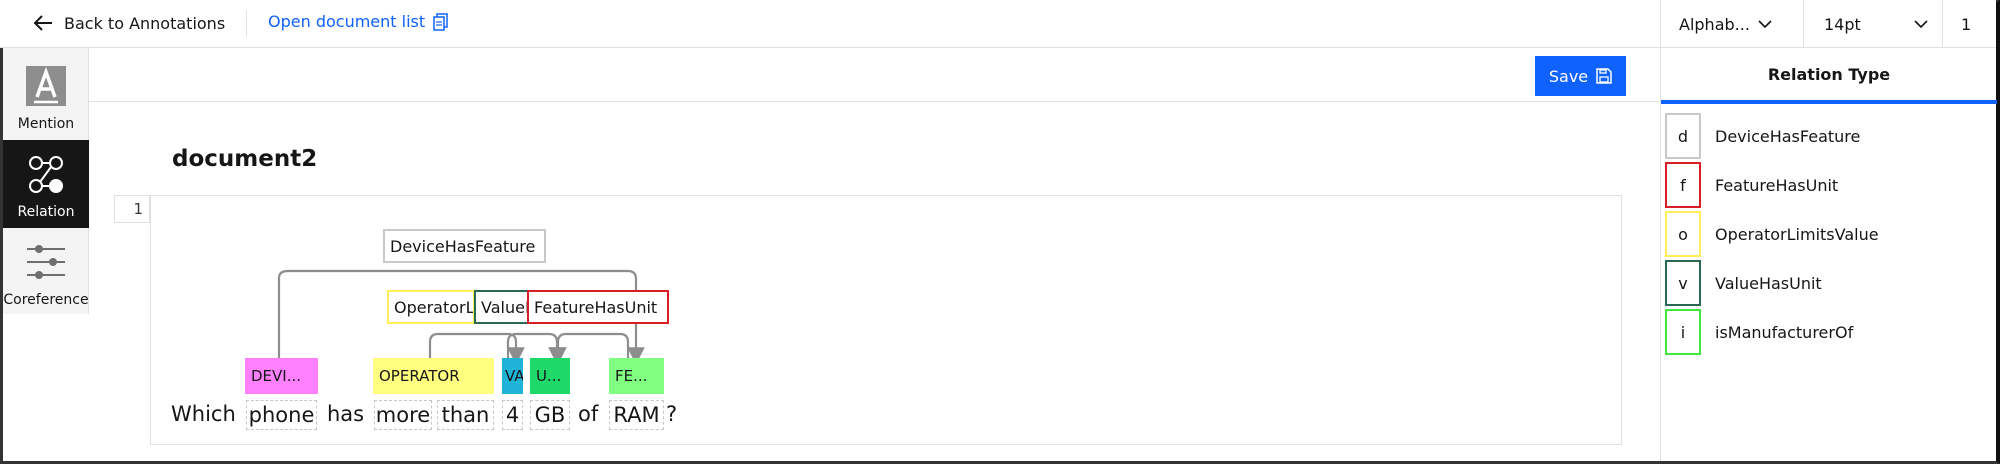  What do you see at coordinates (46, 174) in the screenshot?
I see `relation-icon` at bounding box center [46, 174].